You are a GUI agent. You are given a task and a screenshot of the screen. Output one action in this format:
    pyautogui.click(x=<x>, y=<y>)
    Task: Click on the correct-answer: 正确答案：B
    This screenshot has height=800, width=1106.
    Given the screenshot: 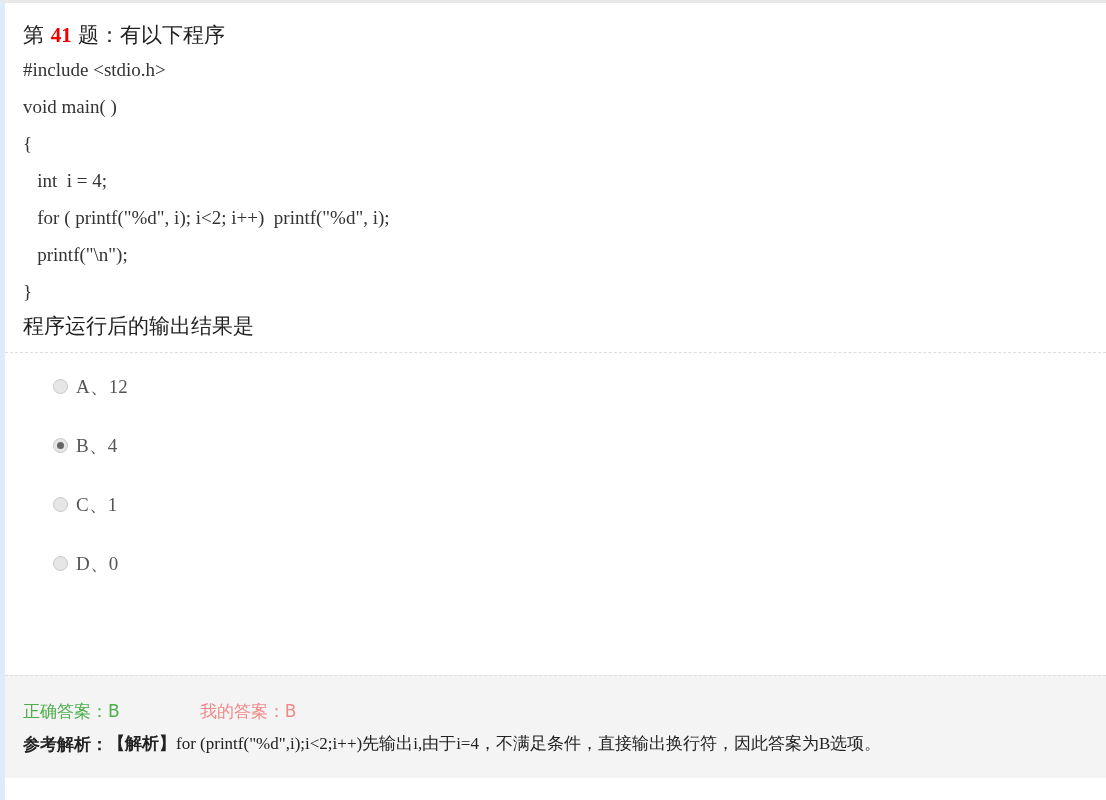 What is the action you would take?
    pyautogui.click(x=71, y=711)
    